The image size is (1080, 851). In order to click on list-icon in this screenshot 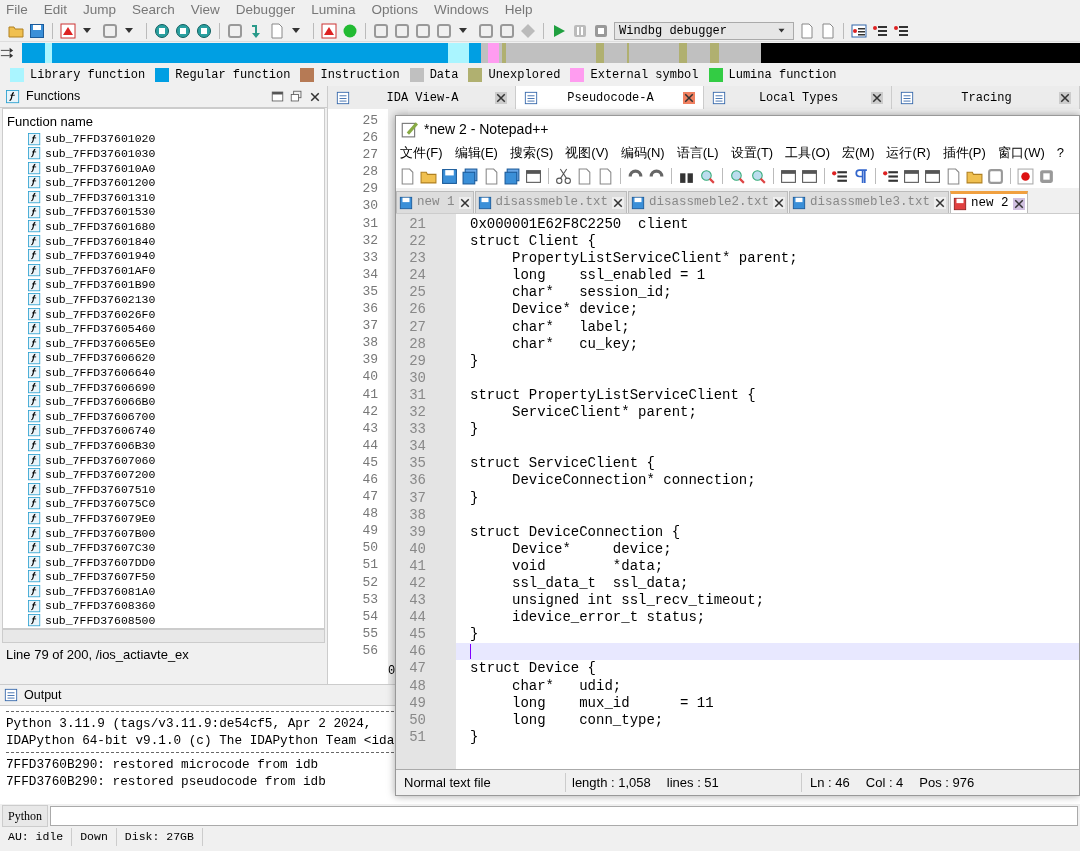, I will do `click(859, 30)`.